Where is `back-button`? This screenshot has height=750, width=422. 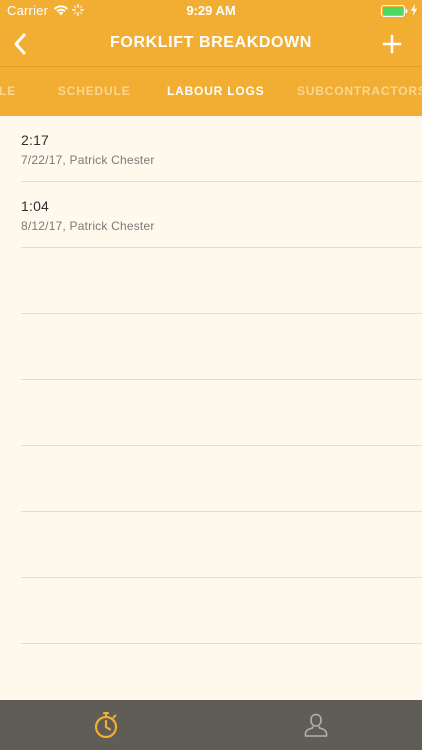 back-button is located at coordinates (20, 44).